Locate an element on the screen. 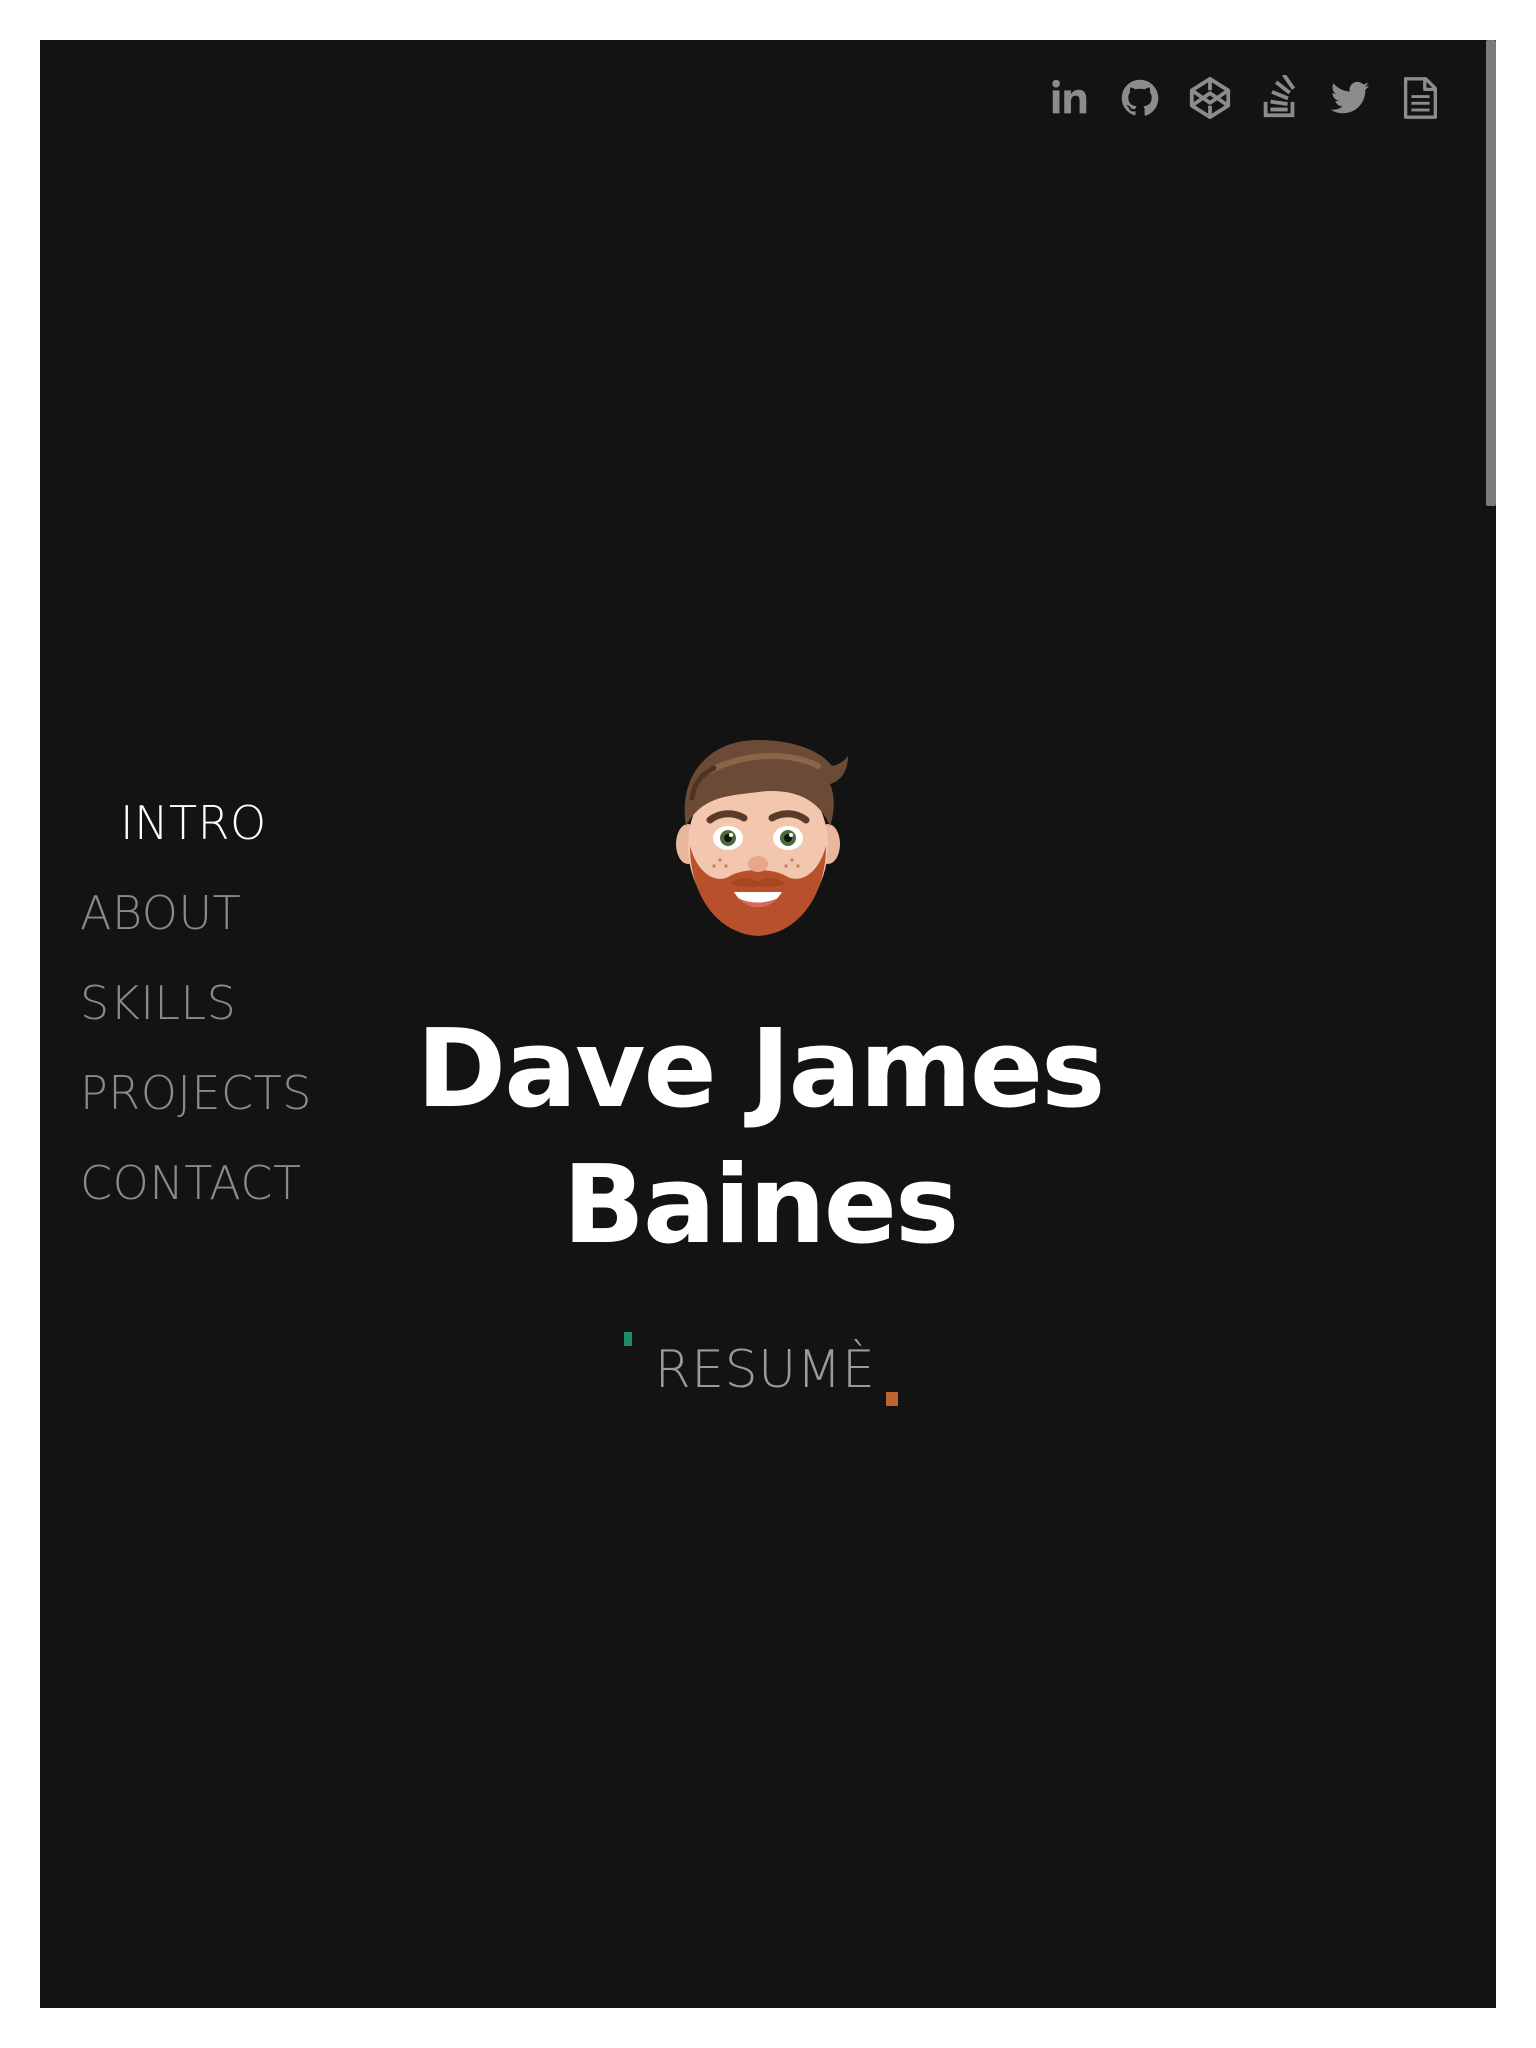  nav-item-skills: SKILLS is located at coordinates (196, 1003).